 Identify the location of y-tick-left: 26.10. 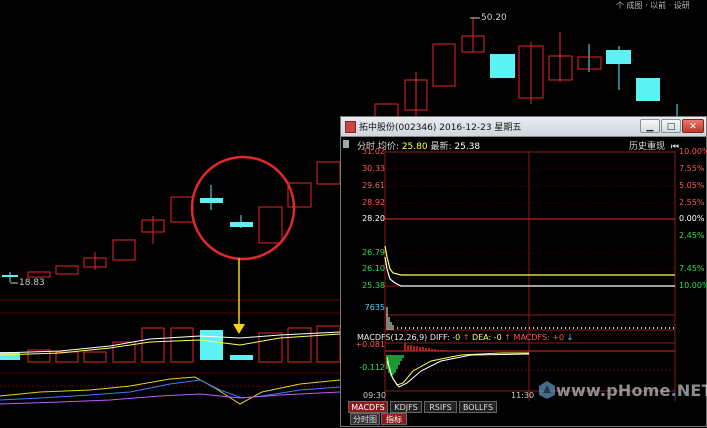
(373, 268).